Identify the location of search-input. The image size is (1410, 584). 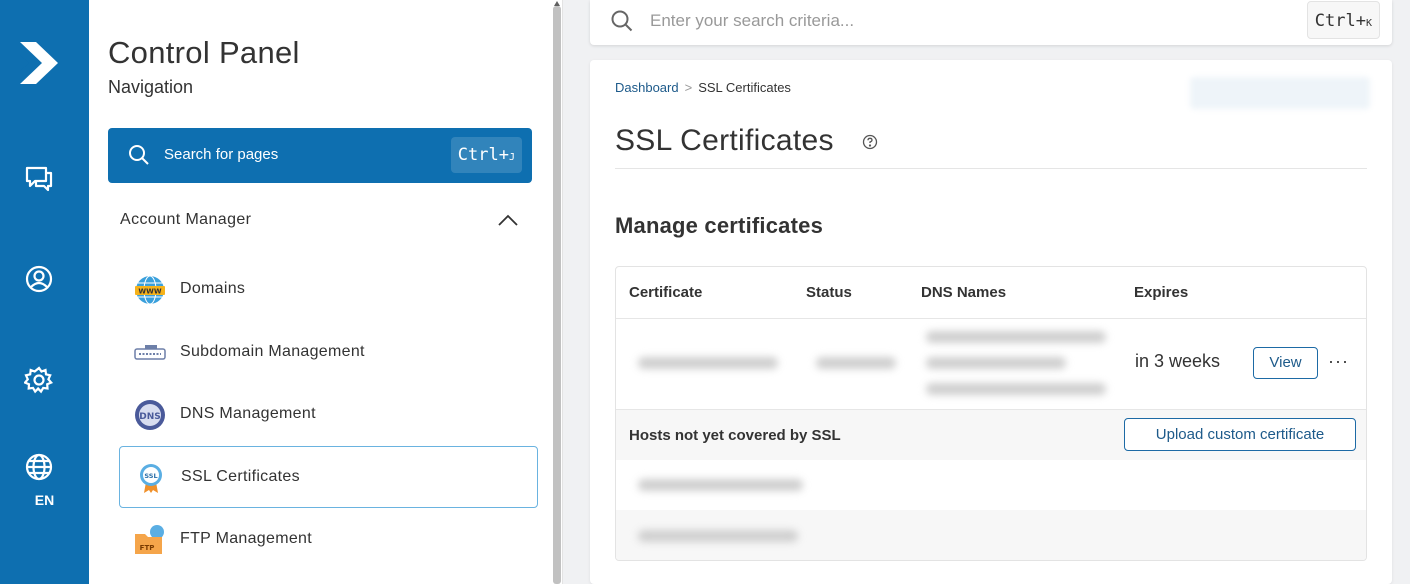
(950, 21).